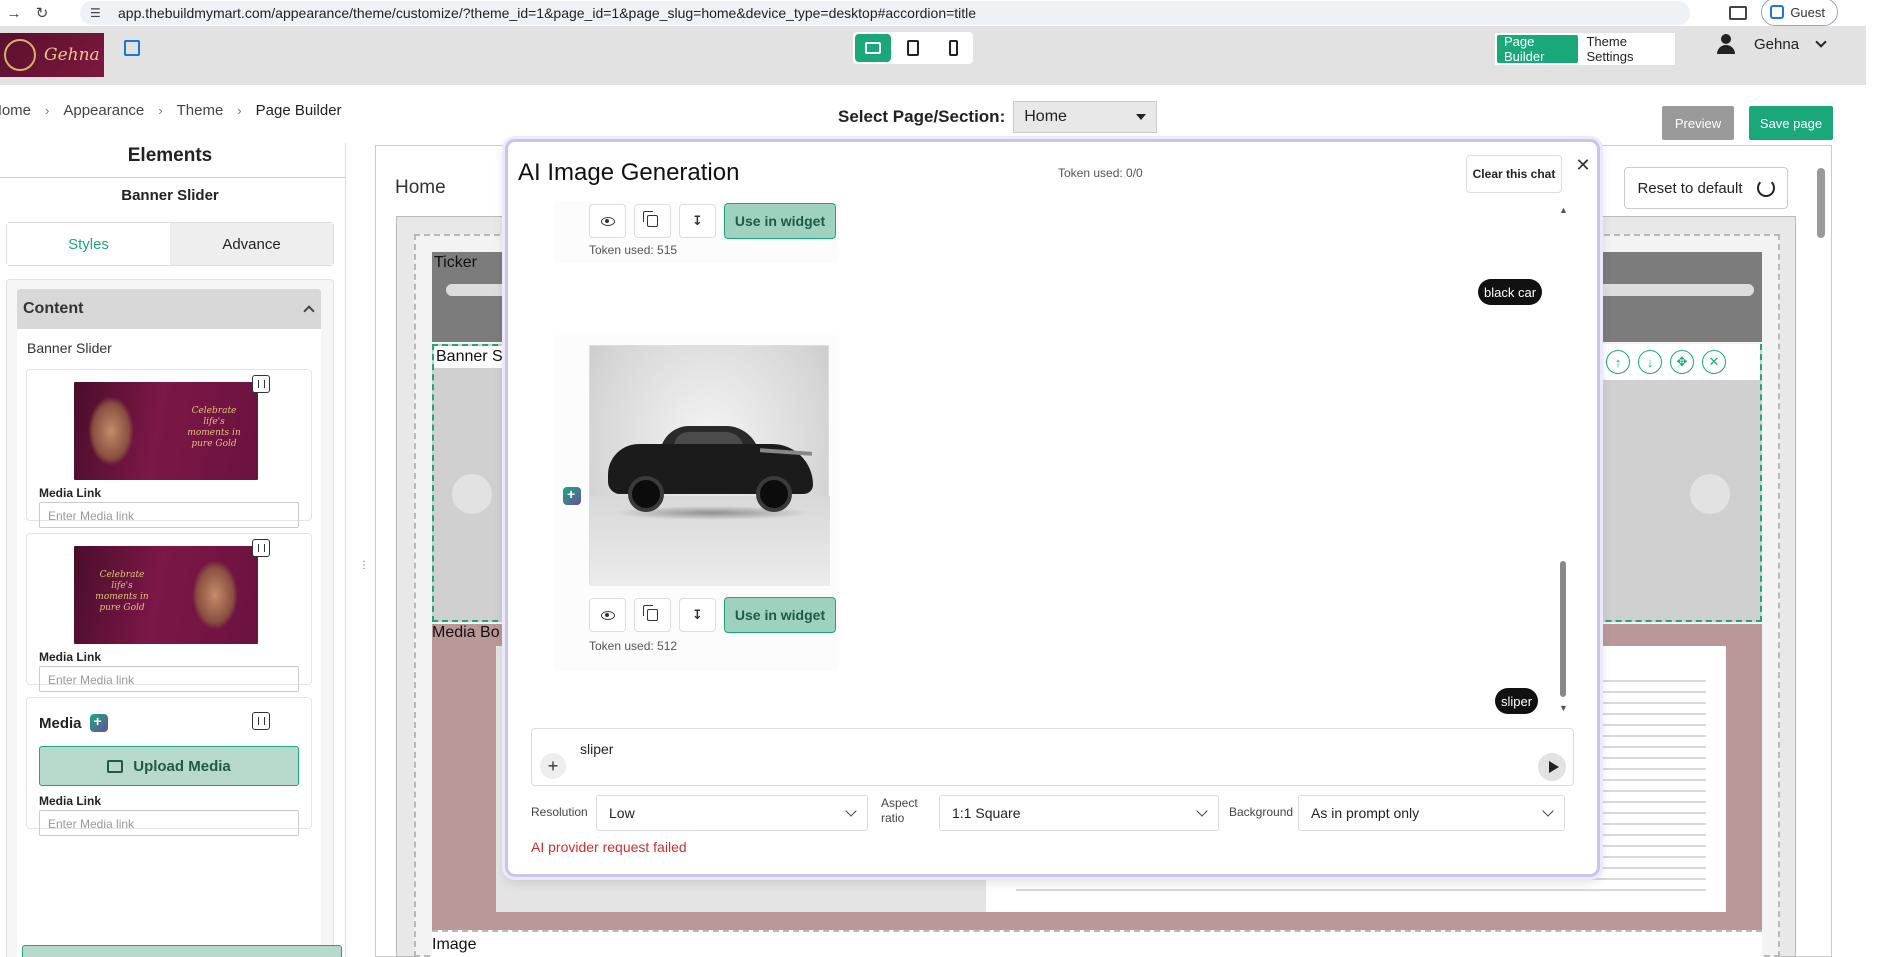 This screenshot has height=957, width=1878. I want to click on chat-scrollbar: ▲ ▼, so click(1563, 461).